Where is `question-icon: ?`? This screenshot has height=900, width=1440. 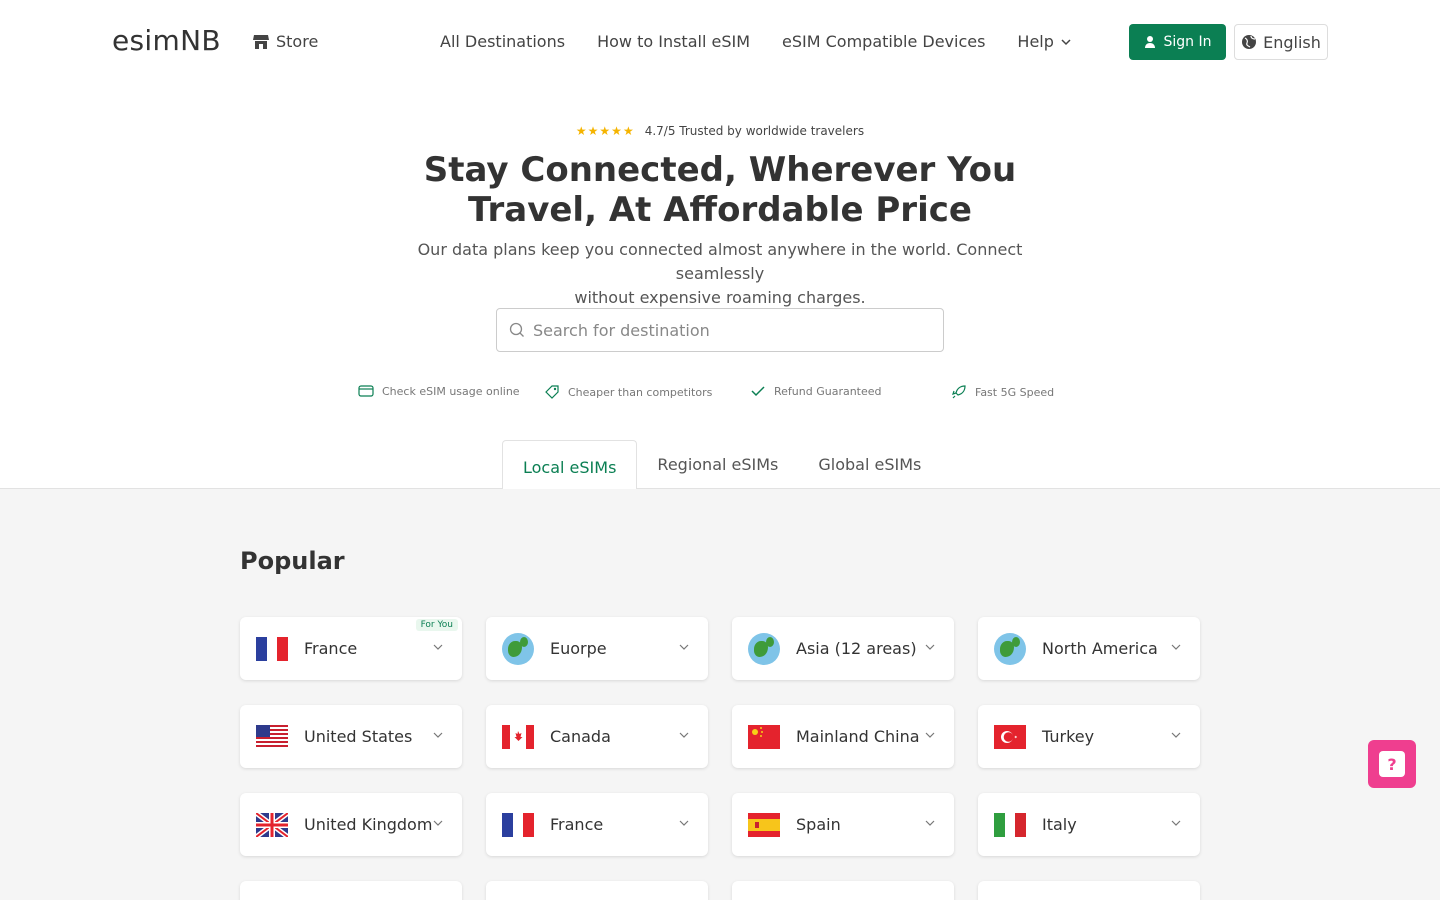 question-icon: ? is located at coordinates (1392, 764).